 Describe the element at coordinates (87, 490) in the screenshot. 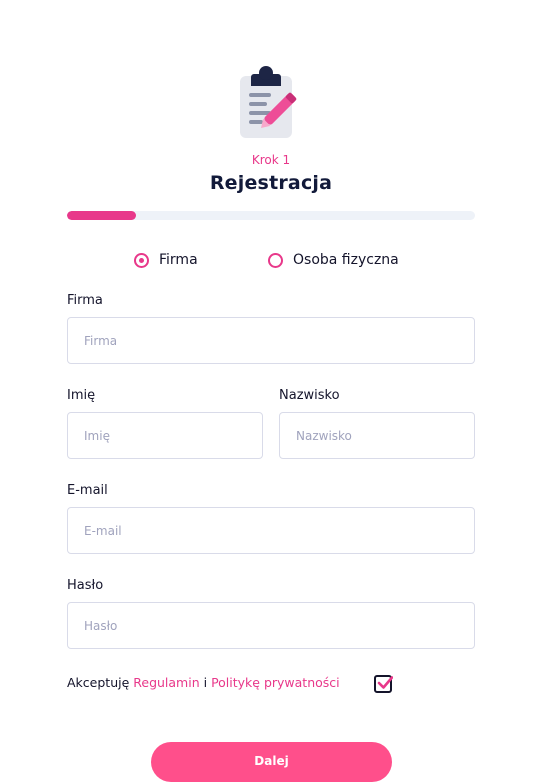

I see `email-label: E-mail` at that location.